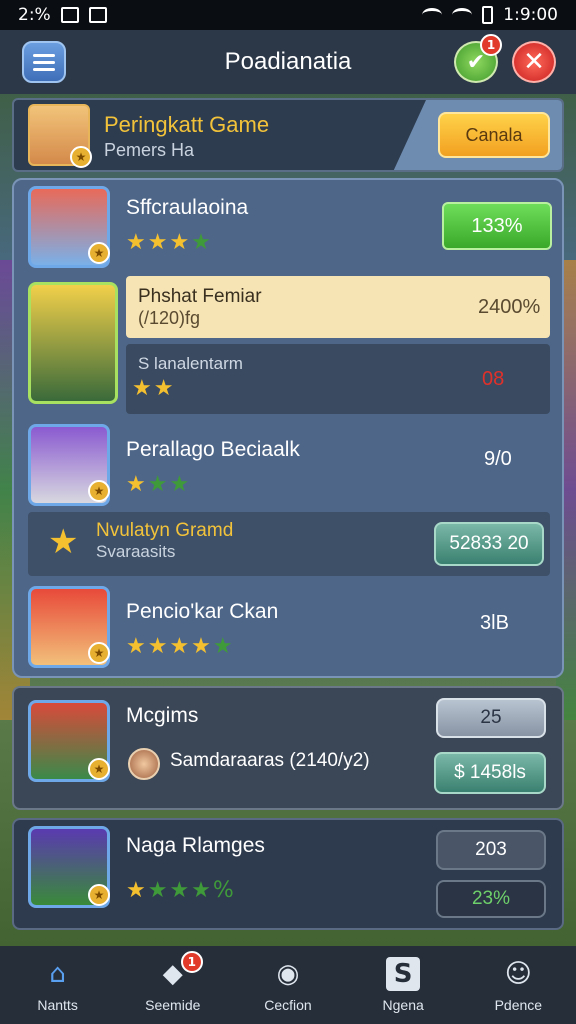  What do you see at coordinates (181, 890) in the screenshot?
I see `panel3-rating: ★★★★%` at bounding box center [181, 890].